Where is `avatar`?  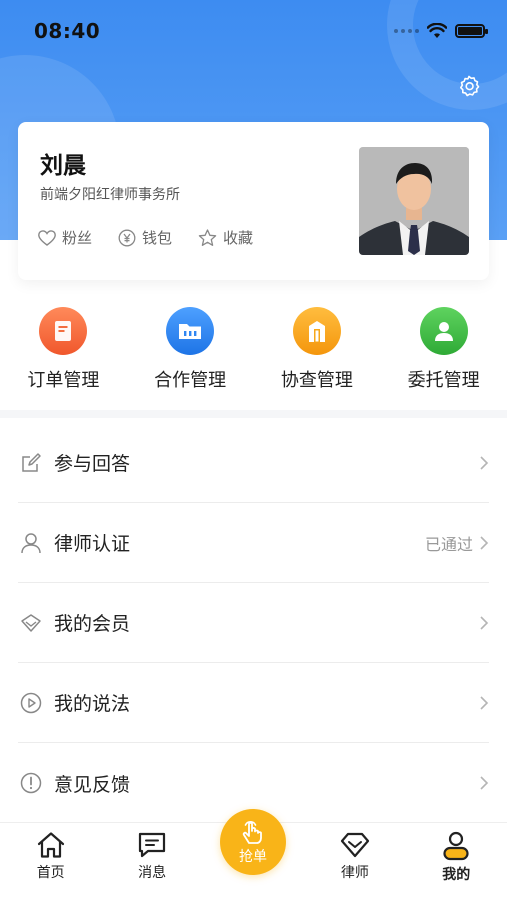
avatar is located at coordinates (414, 201).